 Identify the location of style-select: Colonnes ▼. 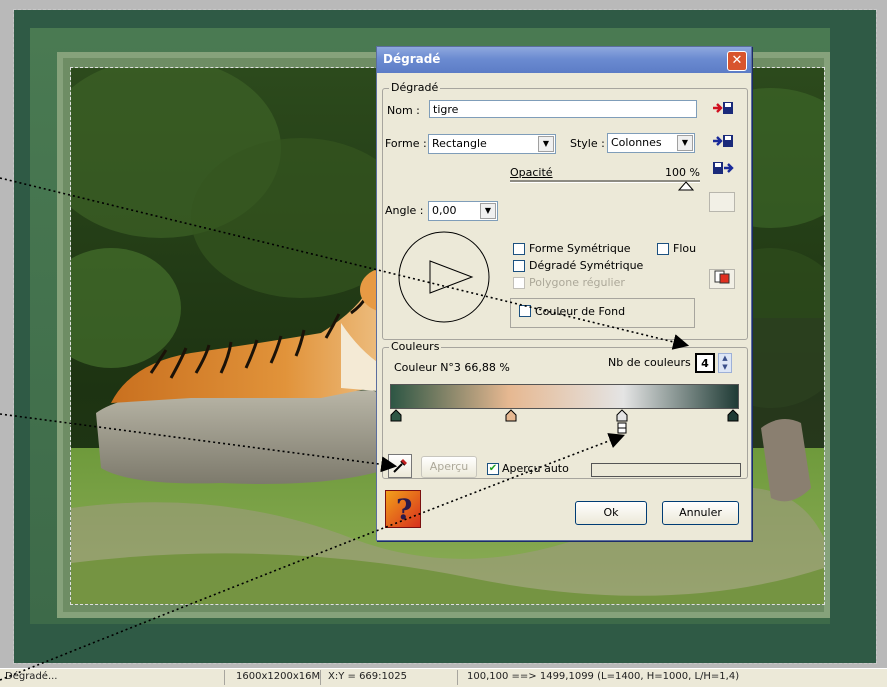
(651, 143).